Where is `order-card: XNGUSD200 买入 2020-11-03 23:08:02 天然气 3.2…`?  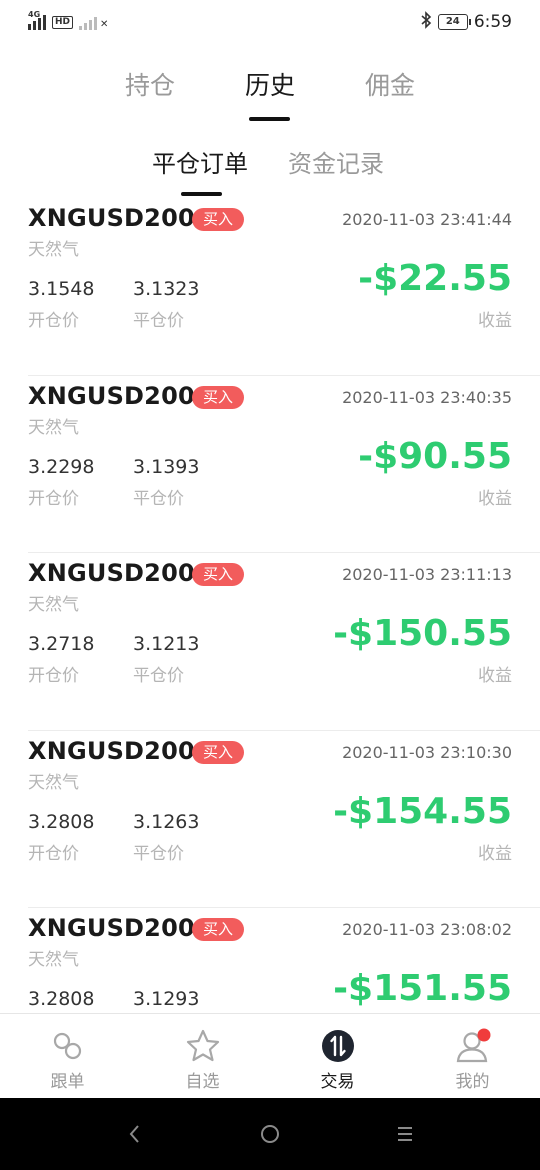 order-card: XNGUSD200 买入 2020-11-03 23:08:02 天然气 3.2… is located at coordinates (270, 960).